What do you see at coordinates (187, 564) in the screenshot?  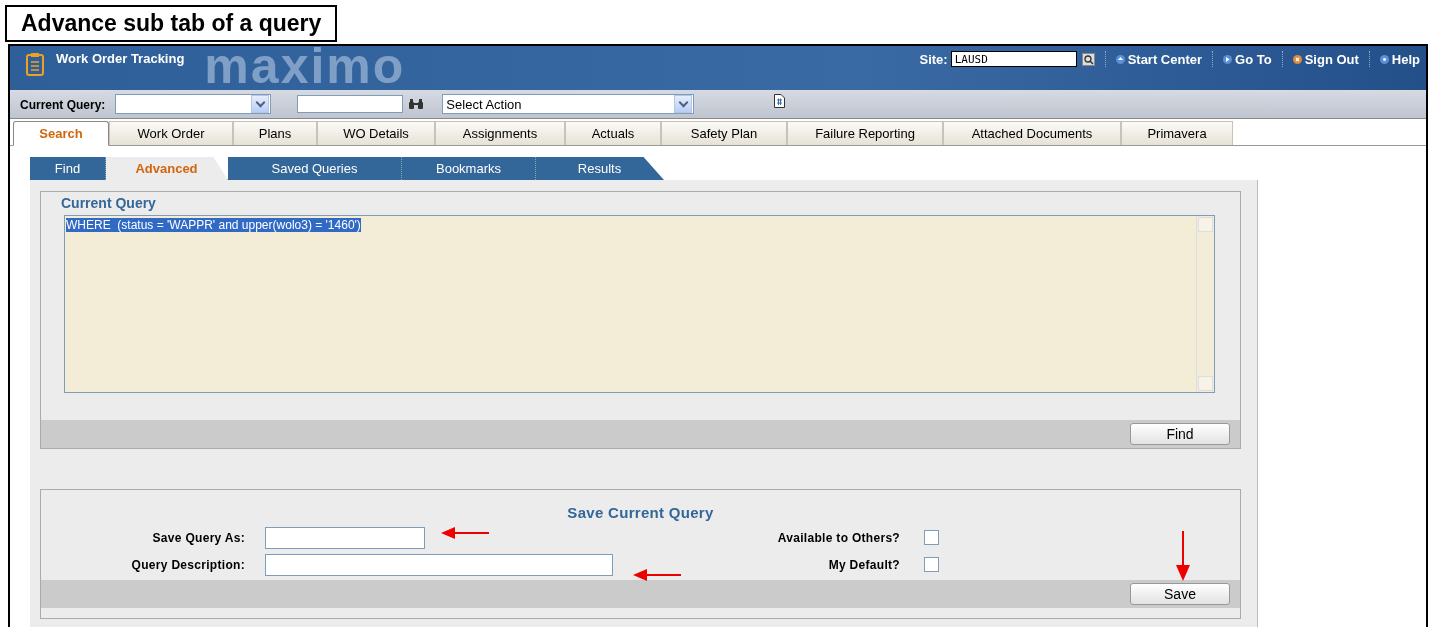 I see `field-label: Query Description:` at bounding box center [187, 564].